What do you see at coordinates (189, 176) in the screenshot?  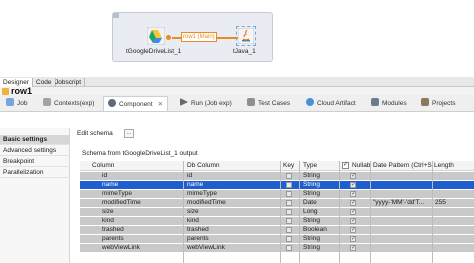 I see `cell-db-column: id` at bounding box center [189, 176].